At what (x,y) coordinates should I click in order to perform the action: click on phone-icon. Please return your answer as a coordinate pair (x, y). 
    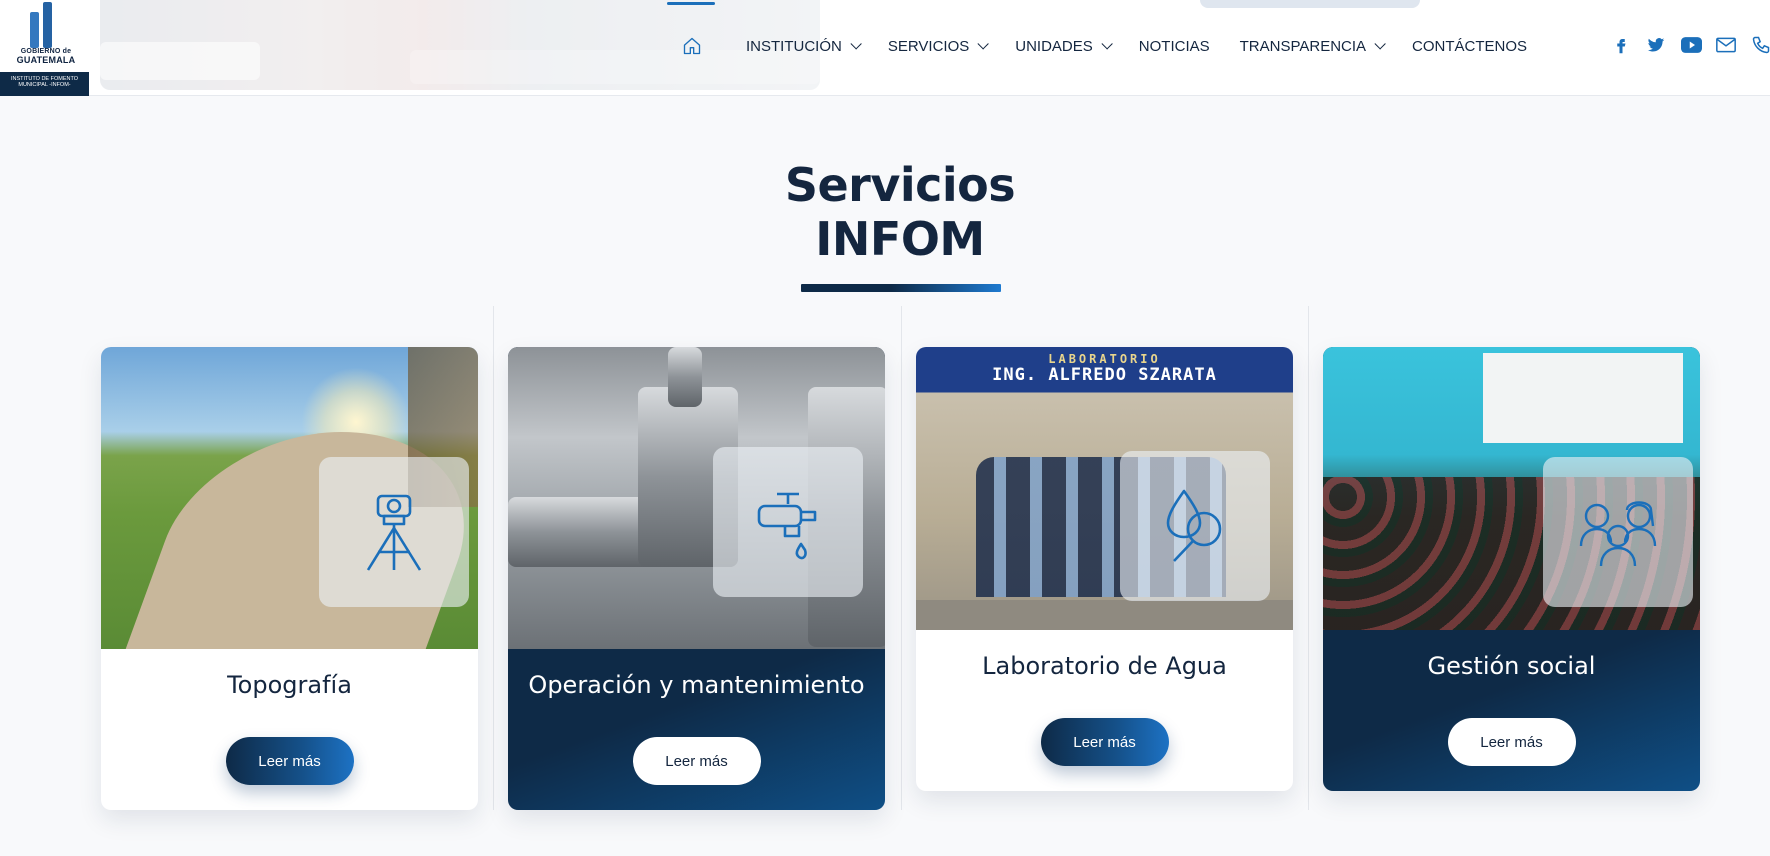
    Looking at the image, I should click on (1760, 45).